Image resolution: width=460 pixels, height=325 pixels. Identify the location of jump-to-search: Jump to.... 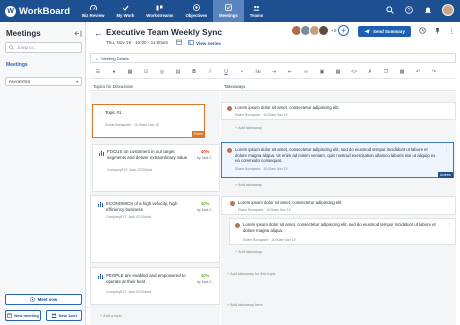
(43, 47).